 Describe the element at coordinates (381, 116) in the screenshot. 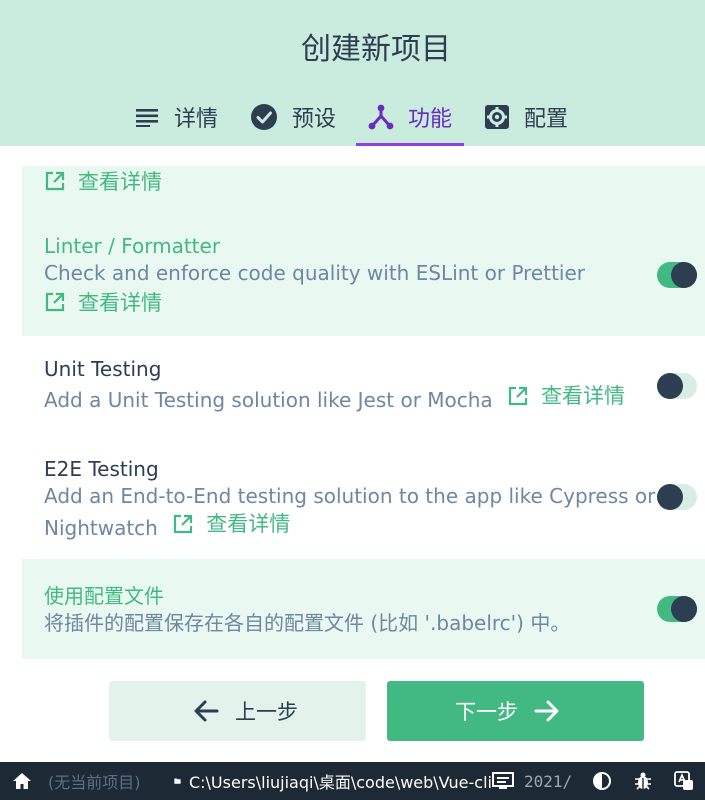

I see `merge-icon` at that location.